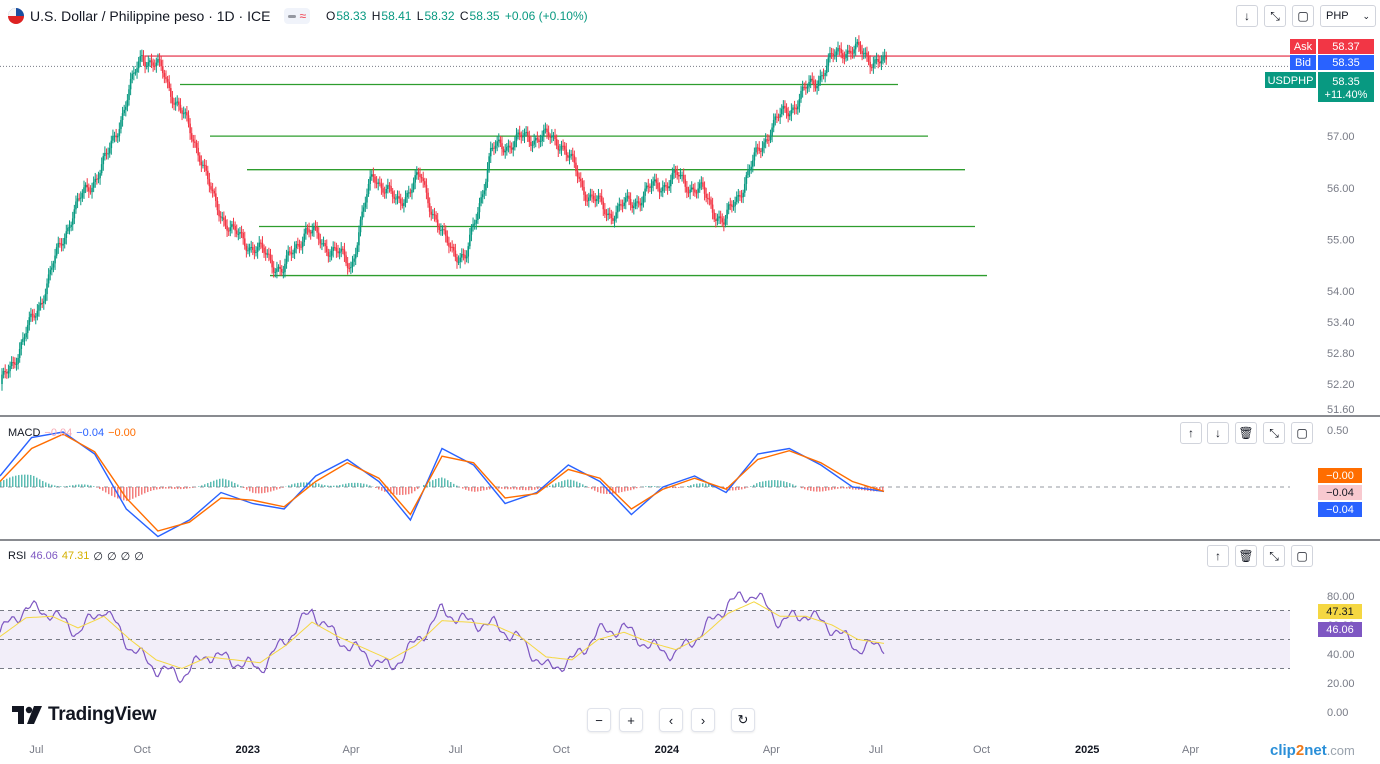 The height and width of the screenshot is (764, 1380). Describe the element at coordinates (743, 720) in the screenshot. I see `reset-icon: ↻` at that location.